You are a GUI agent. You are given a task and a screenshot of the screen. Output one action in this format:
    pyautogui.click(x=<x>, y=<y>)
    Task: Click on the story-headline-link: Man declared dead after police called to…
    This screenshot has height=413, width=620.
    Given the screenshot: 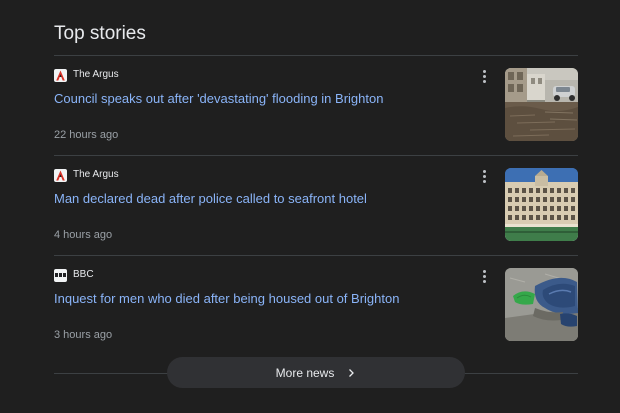 What is the action you would take?
    pyautogui.click(x=269, y=198)
    